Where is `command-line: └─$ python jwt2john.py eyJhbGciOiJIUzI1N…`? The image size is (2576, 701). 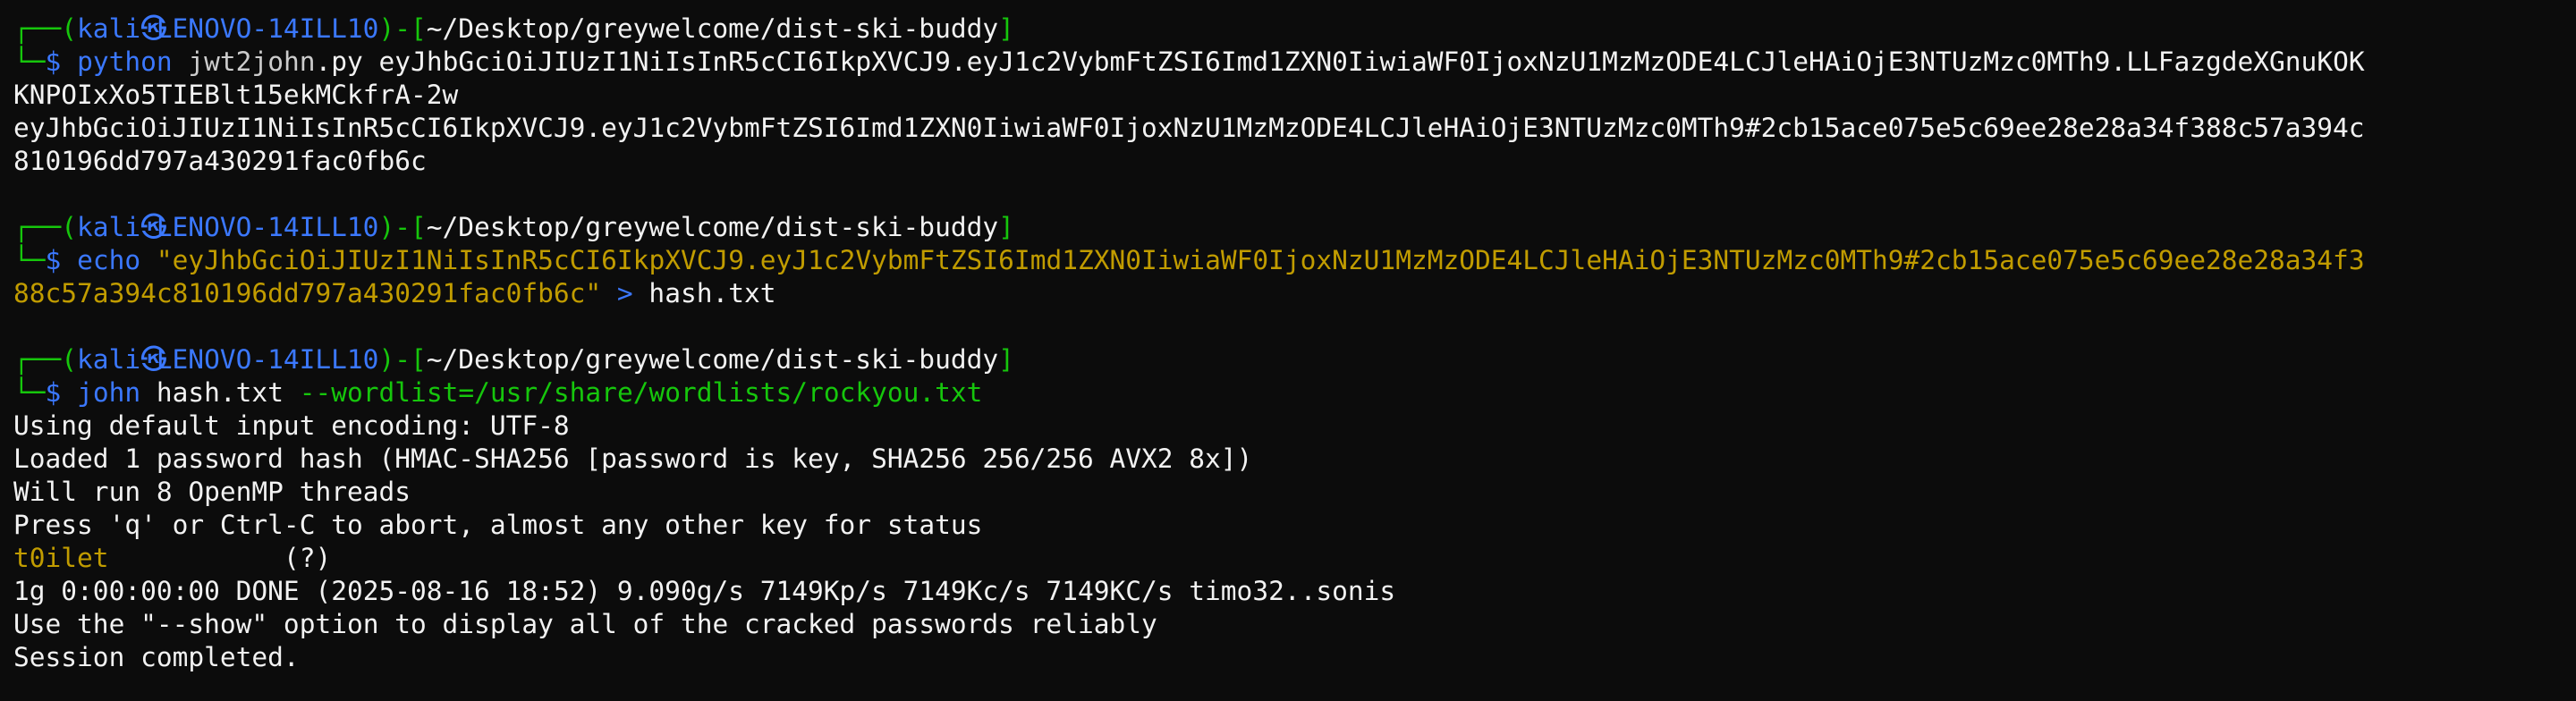 command-line: └─$ python jwt2john.py eyJhbGciOiJIUzI1N… is located at coordinates (1294, 63).